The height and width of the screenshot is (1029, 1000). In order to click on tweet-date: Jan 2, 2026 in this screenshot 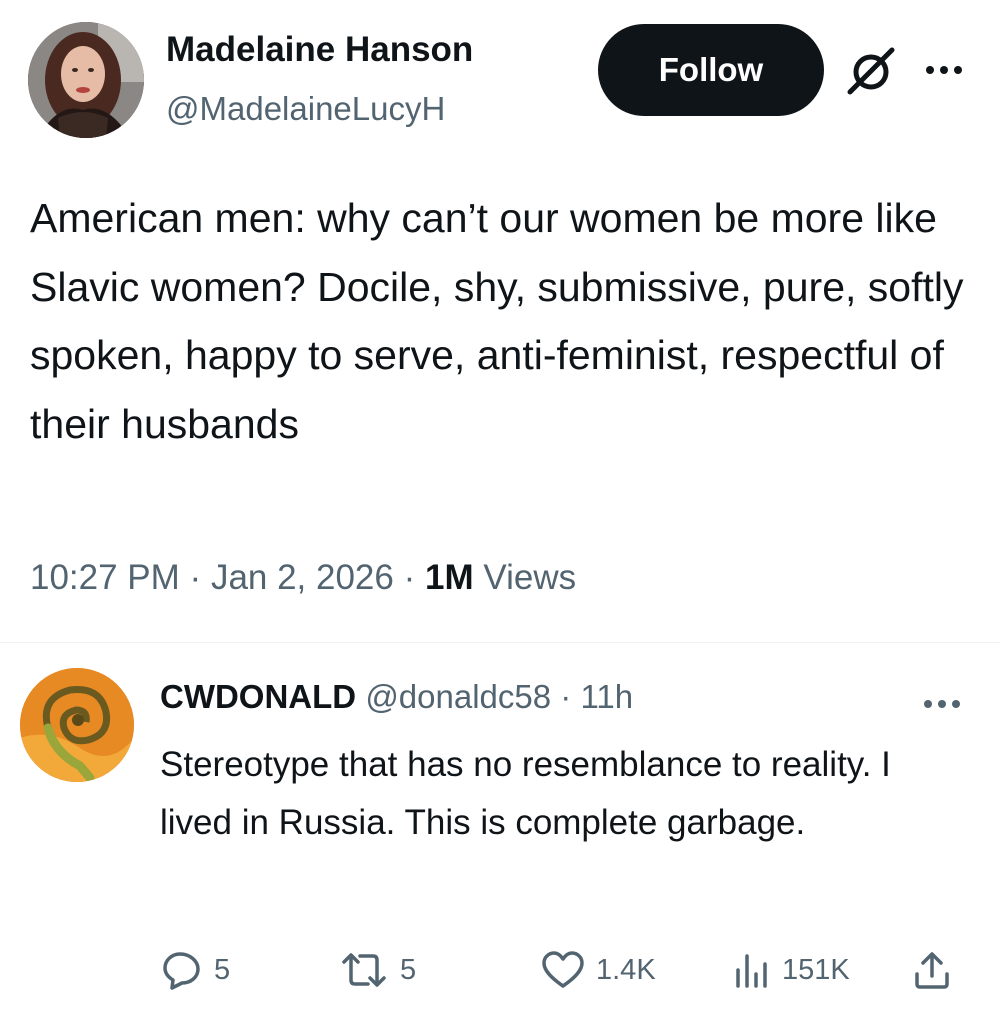, I will do `click(302, 577)`.